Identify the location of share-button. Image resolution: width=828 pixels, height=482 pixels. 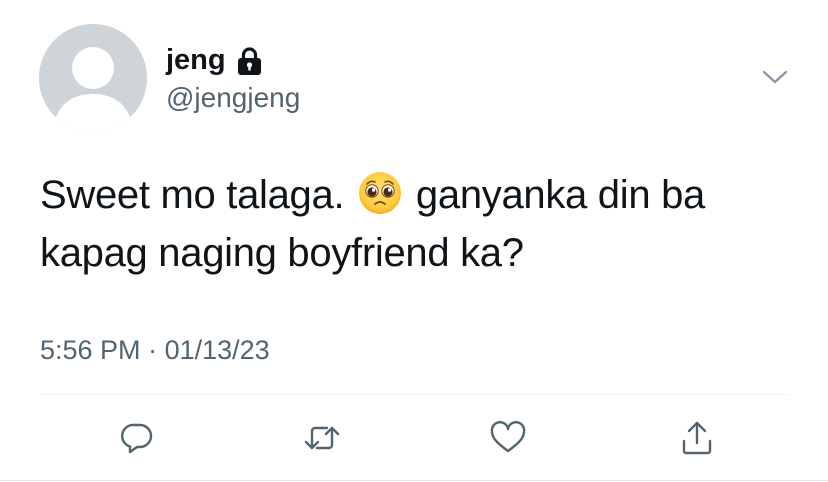
(697, 438).